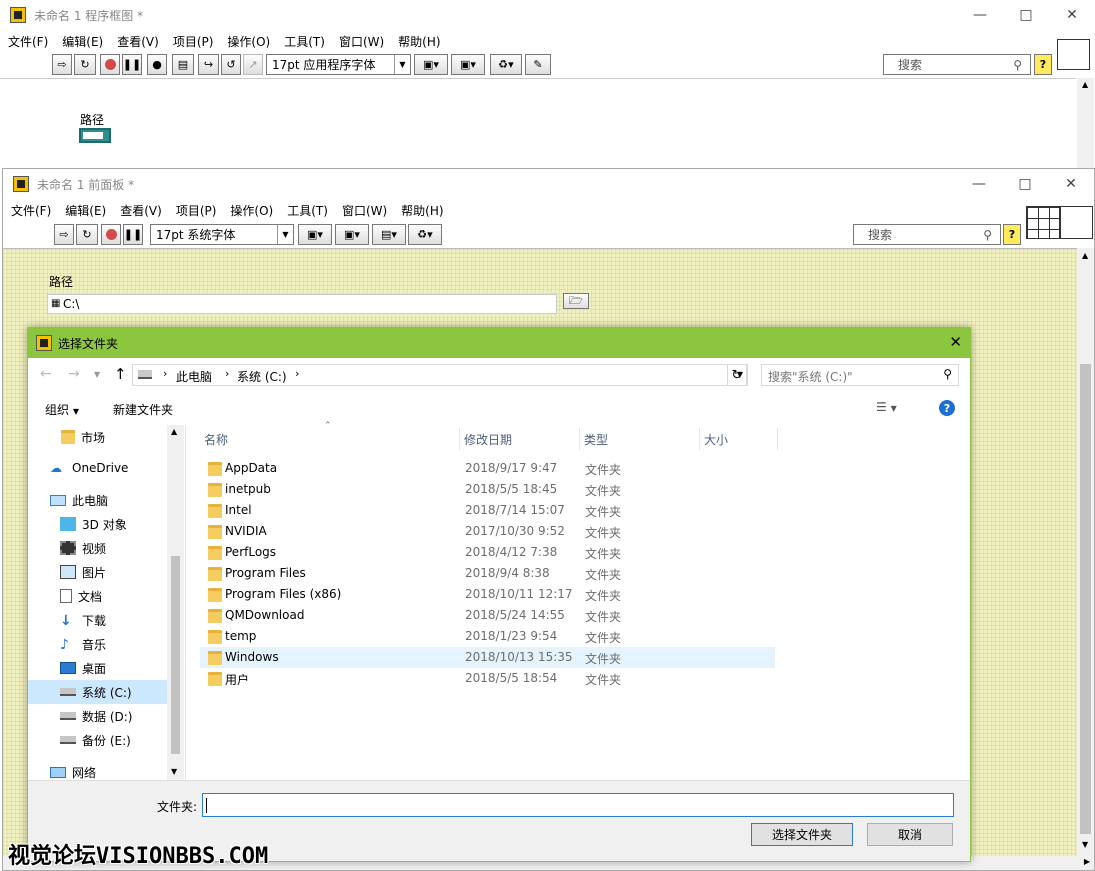 The image size is (1095, 871). Describe the element at coordinates (79, 500) in the screenshot. I see `nav-item-this-pc: 此电脑` at that location.